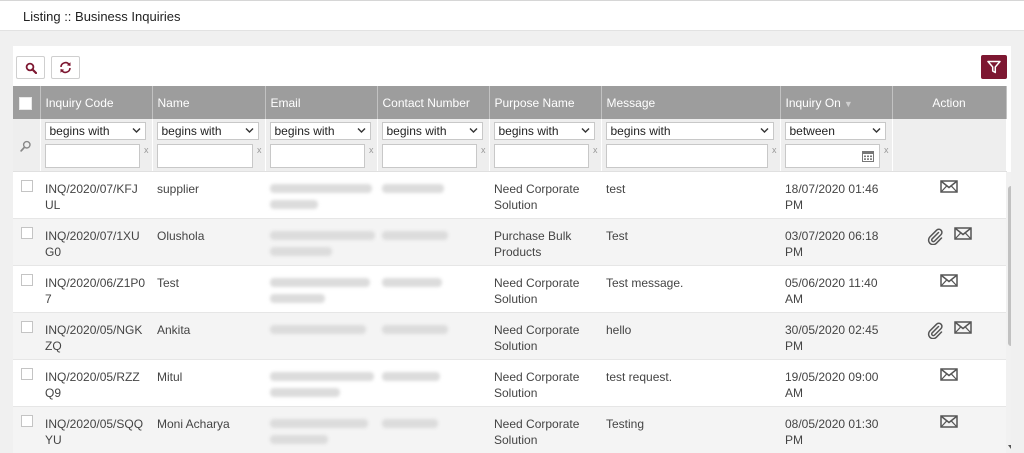  What do you see at coordinates (208, 383) in the screenshot?
I see `cell-name: Mitul` at bounding box center [208, 383].